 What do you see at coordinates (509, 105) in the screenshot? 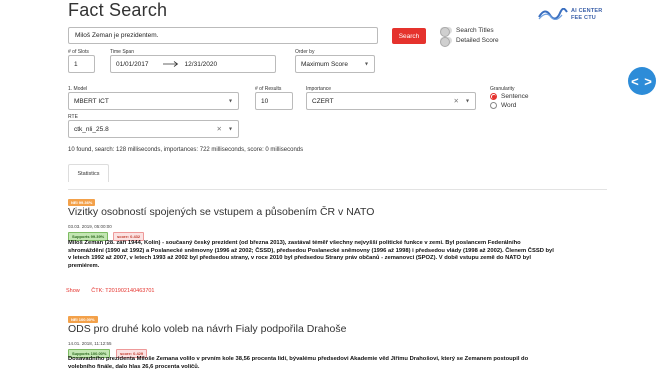
I see `radio-label: Word` at bounding box center [509, 105].